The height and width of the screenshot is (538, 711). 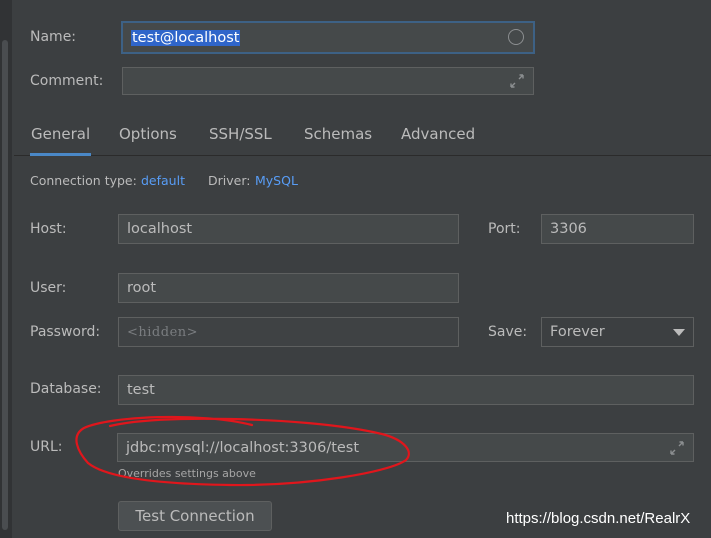 I want to click on database-label: Database:, so click(x=66, y=389).